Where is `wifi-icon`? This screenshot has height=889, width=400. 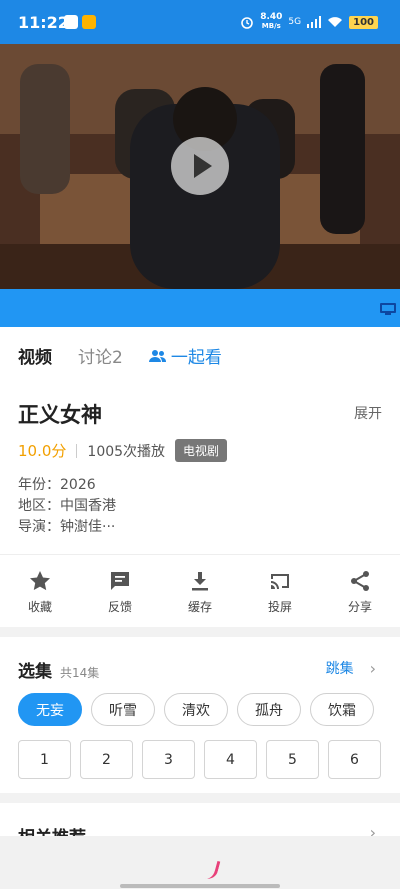 wifi-icon is located at coordinates (335, 22).